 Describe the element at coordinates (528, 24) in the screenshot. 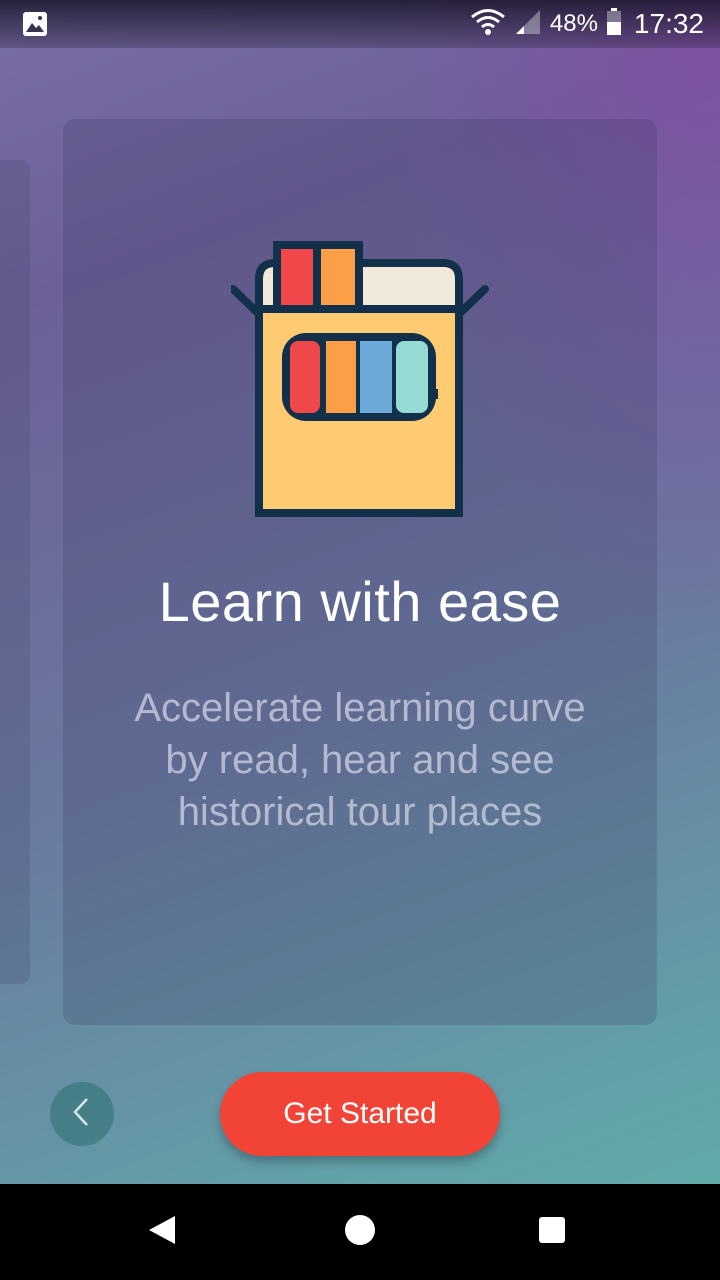

I see `cell-signal-icon` at that location.